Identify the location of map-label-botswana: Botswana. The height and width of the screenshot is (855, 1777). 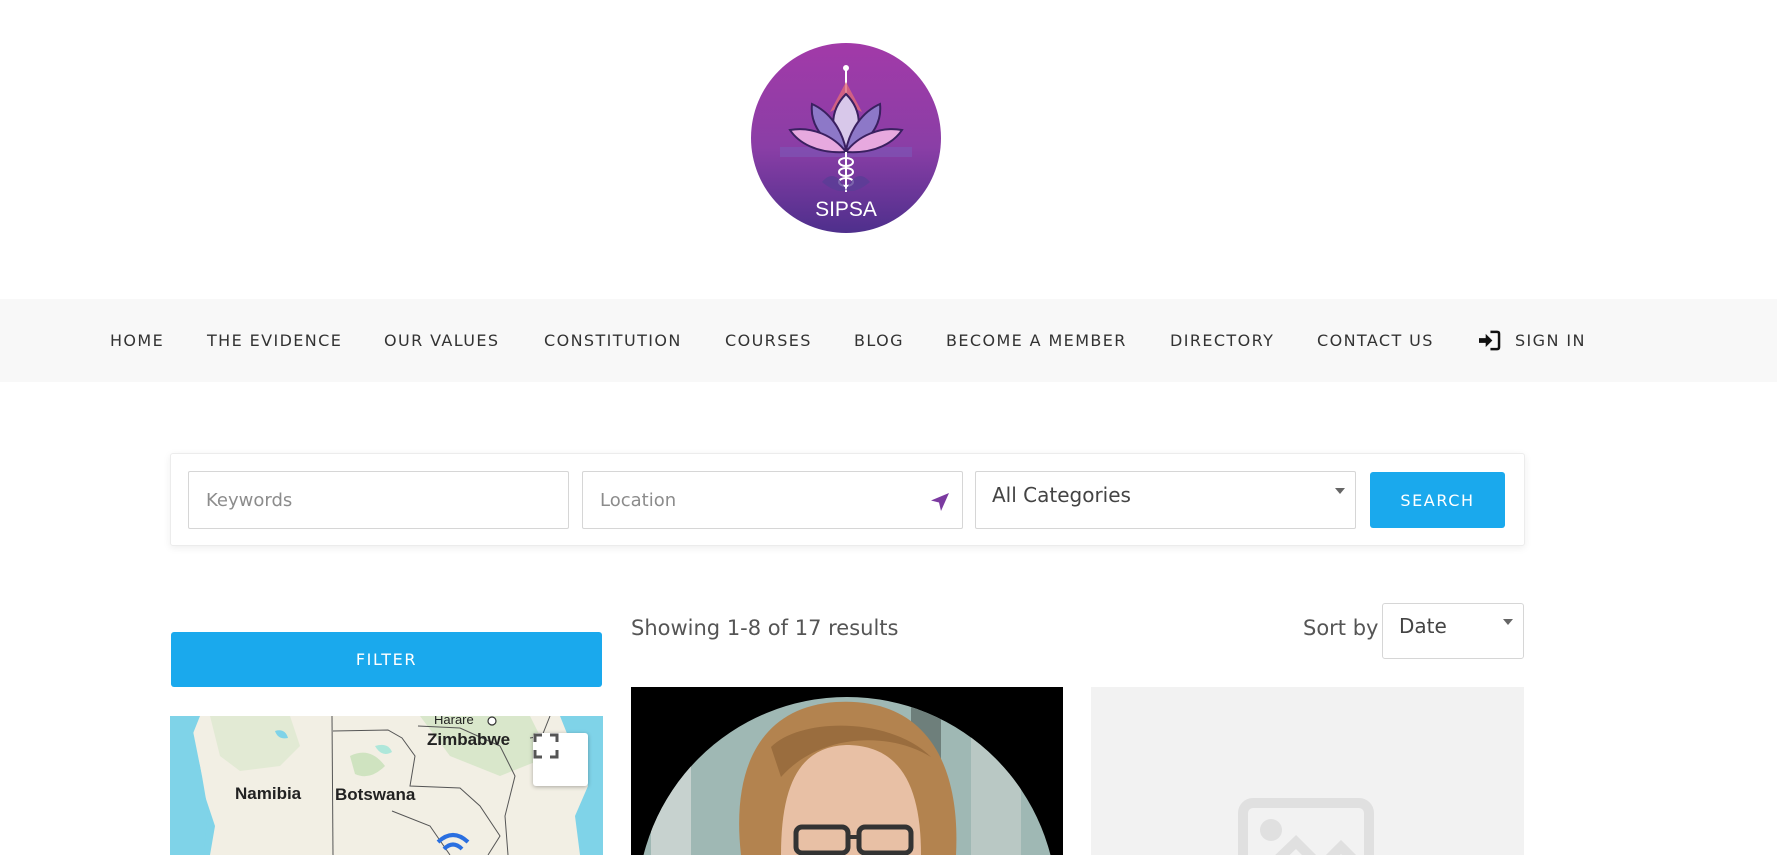
(375, 794).